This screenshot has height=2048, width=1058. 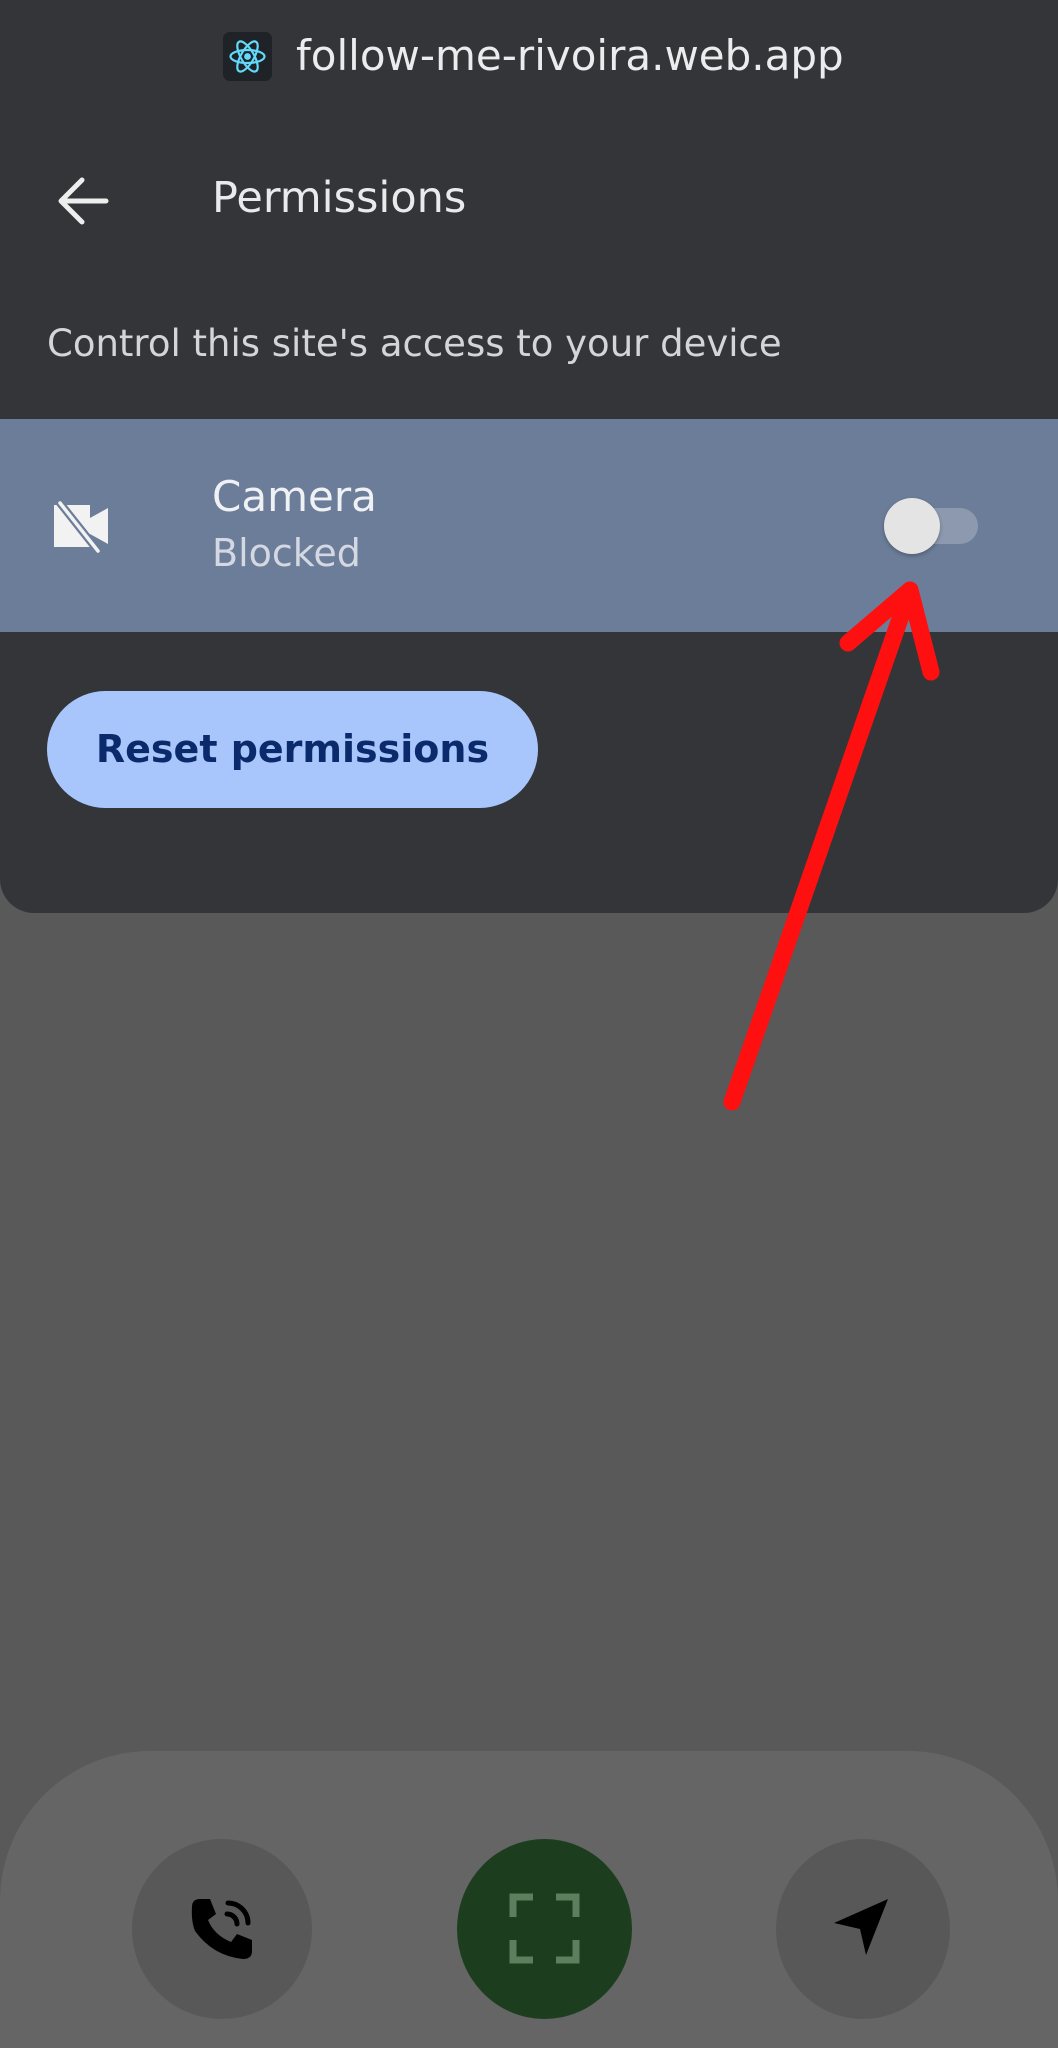 I want to click on call-button, so click(x=222, y=1929).